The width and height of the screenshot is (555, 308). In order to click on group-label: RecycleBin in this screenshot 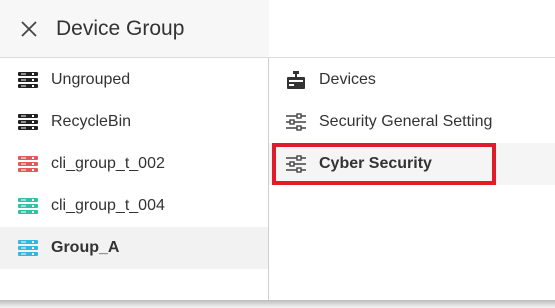, I will do `click(91, 121)`.